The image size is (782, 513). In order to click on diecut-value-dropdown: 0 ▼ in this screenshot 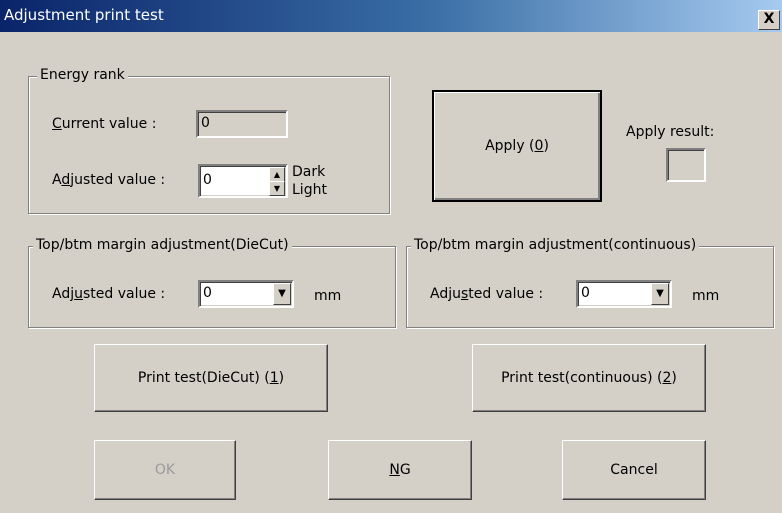, I will do `click(246, 294)`.